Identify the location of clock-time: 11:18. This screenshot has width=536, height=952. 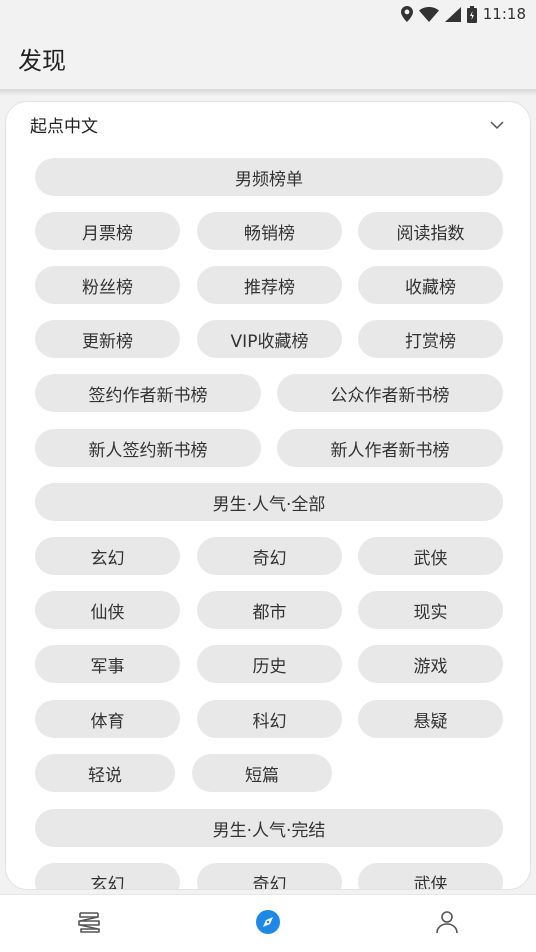
(504, 14).